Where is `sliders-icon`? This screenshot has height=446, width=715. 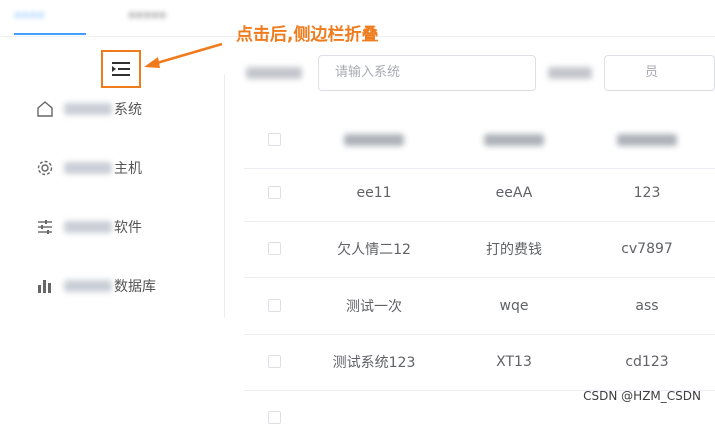 sliders-icon is located at coordinates (48, 227).